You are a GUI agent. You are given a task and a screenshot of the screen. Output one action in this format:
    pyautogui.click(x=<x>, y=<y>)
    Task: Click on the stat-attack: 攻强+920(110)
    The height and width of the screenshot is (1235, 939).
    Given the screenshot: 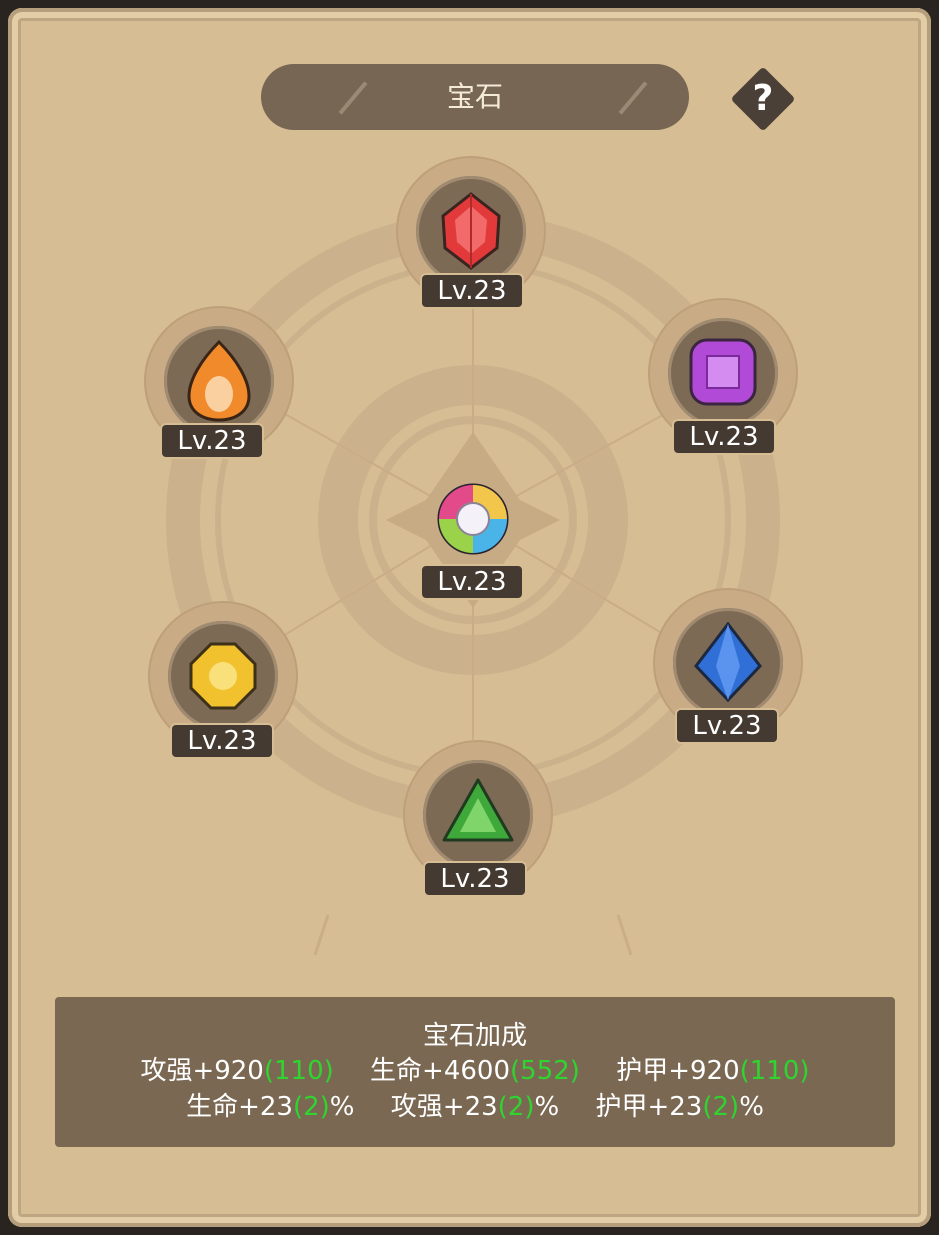 What is the action you would take?
    pyautogui.click(x=237, y=1071)
    